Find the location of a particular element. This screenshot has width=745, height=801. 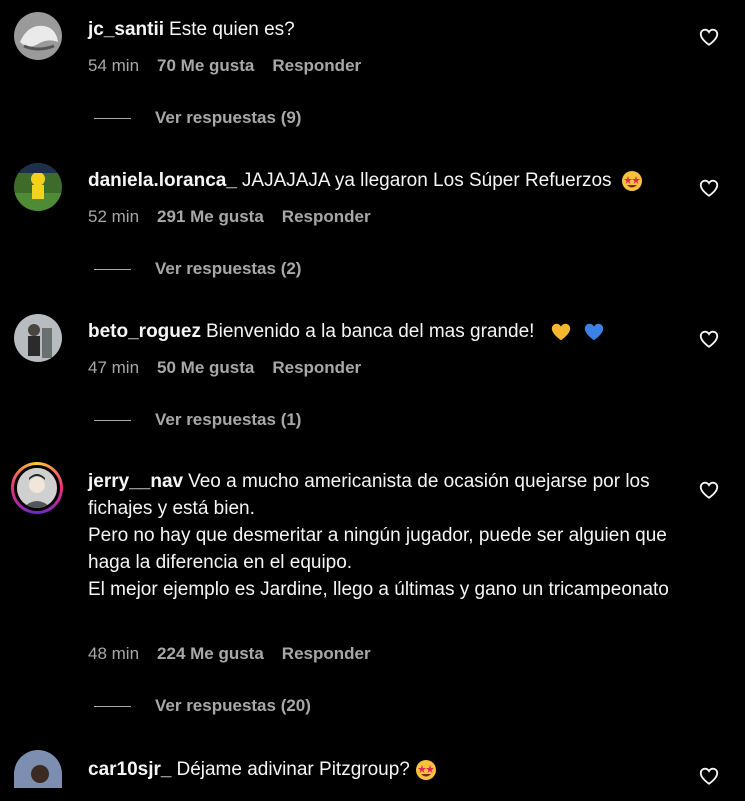

comment-time: 48 min is located at coordinates (114, 653).